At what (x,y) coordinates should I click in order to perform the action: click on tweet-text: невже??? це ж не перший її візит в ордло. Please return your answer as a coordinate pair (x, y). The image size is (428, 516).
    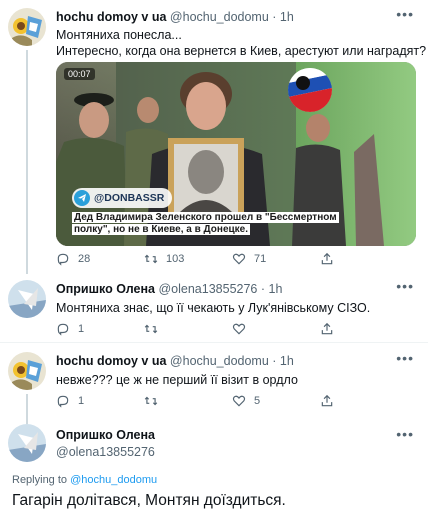
    Looking at the image, I should click on (177, 380).